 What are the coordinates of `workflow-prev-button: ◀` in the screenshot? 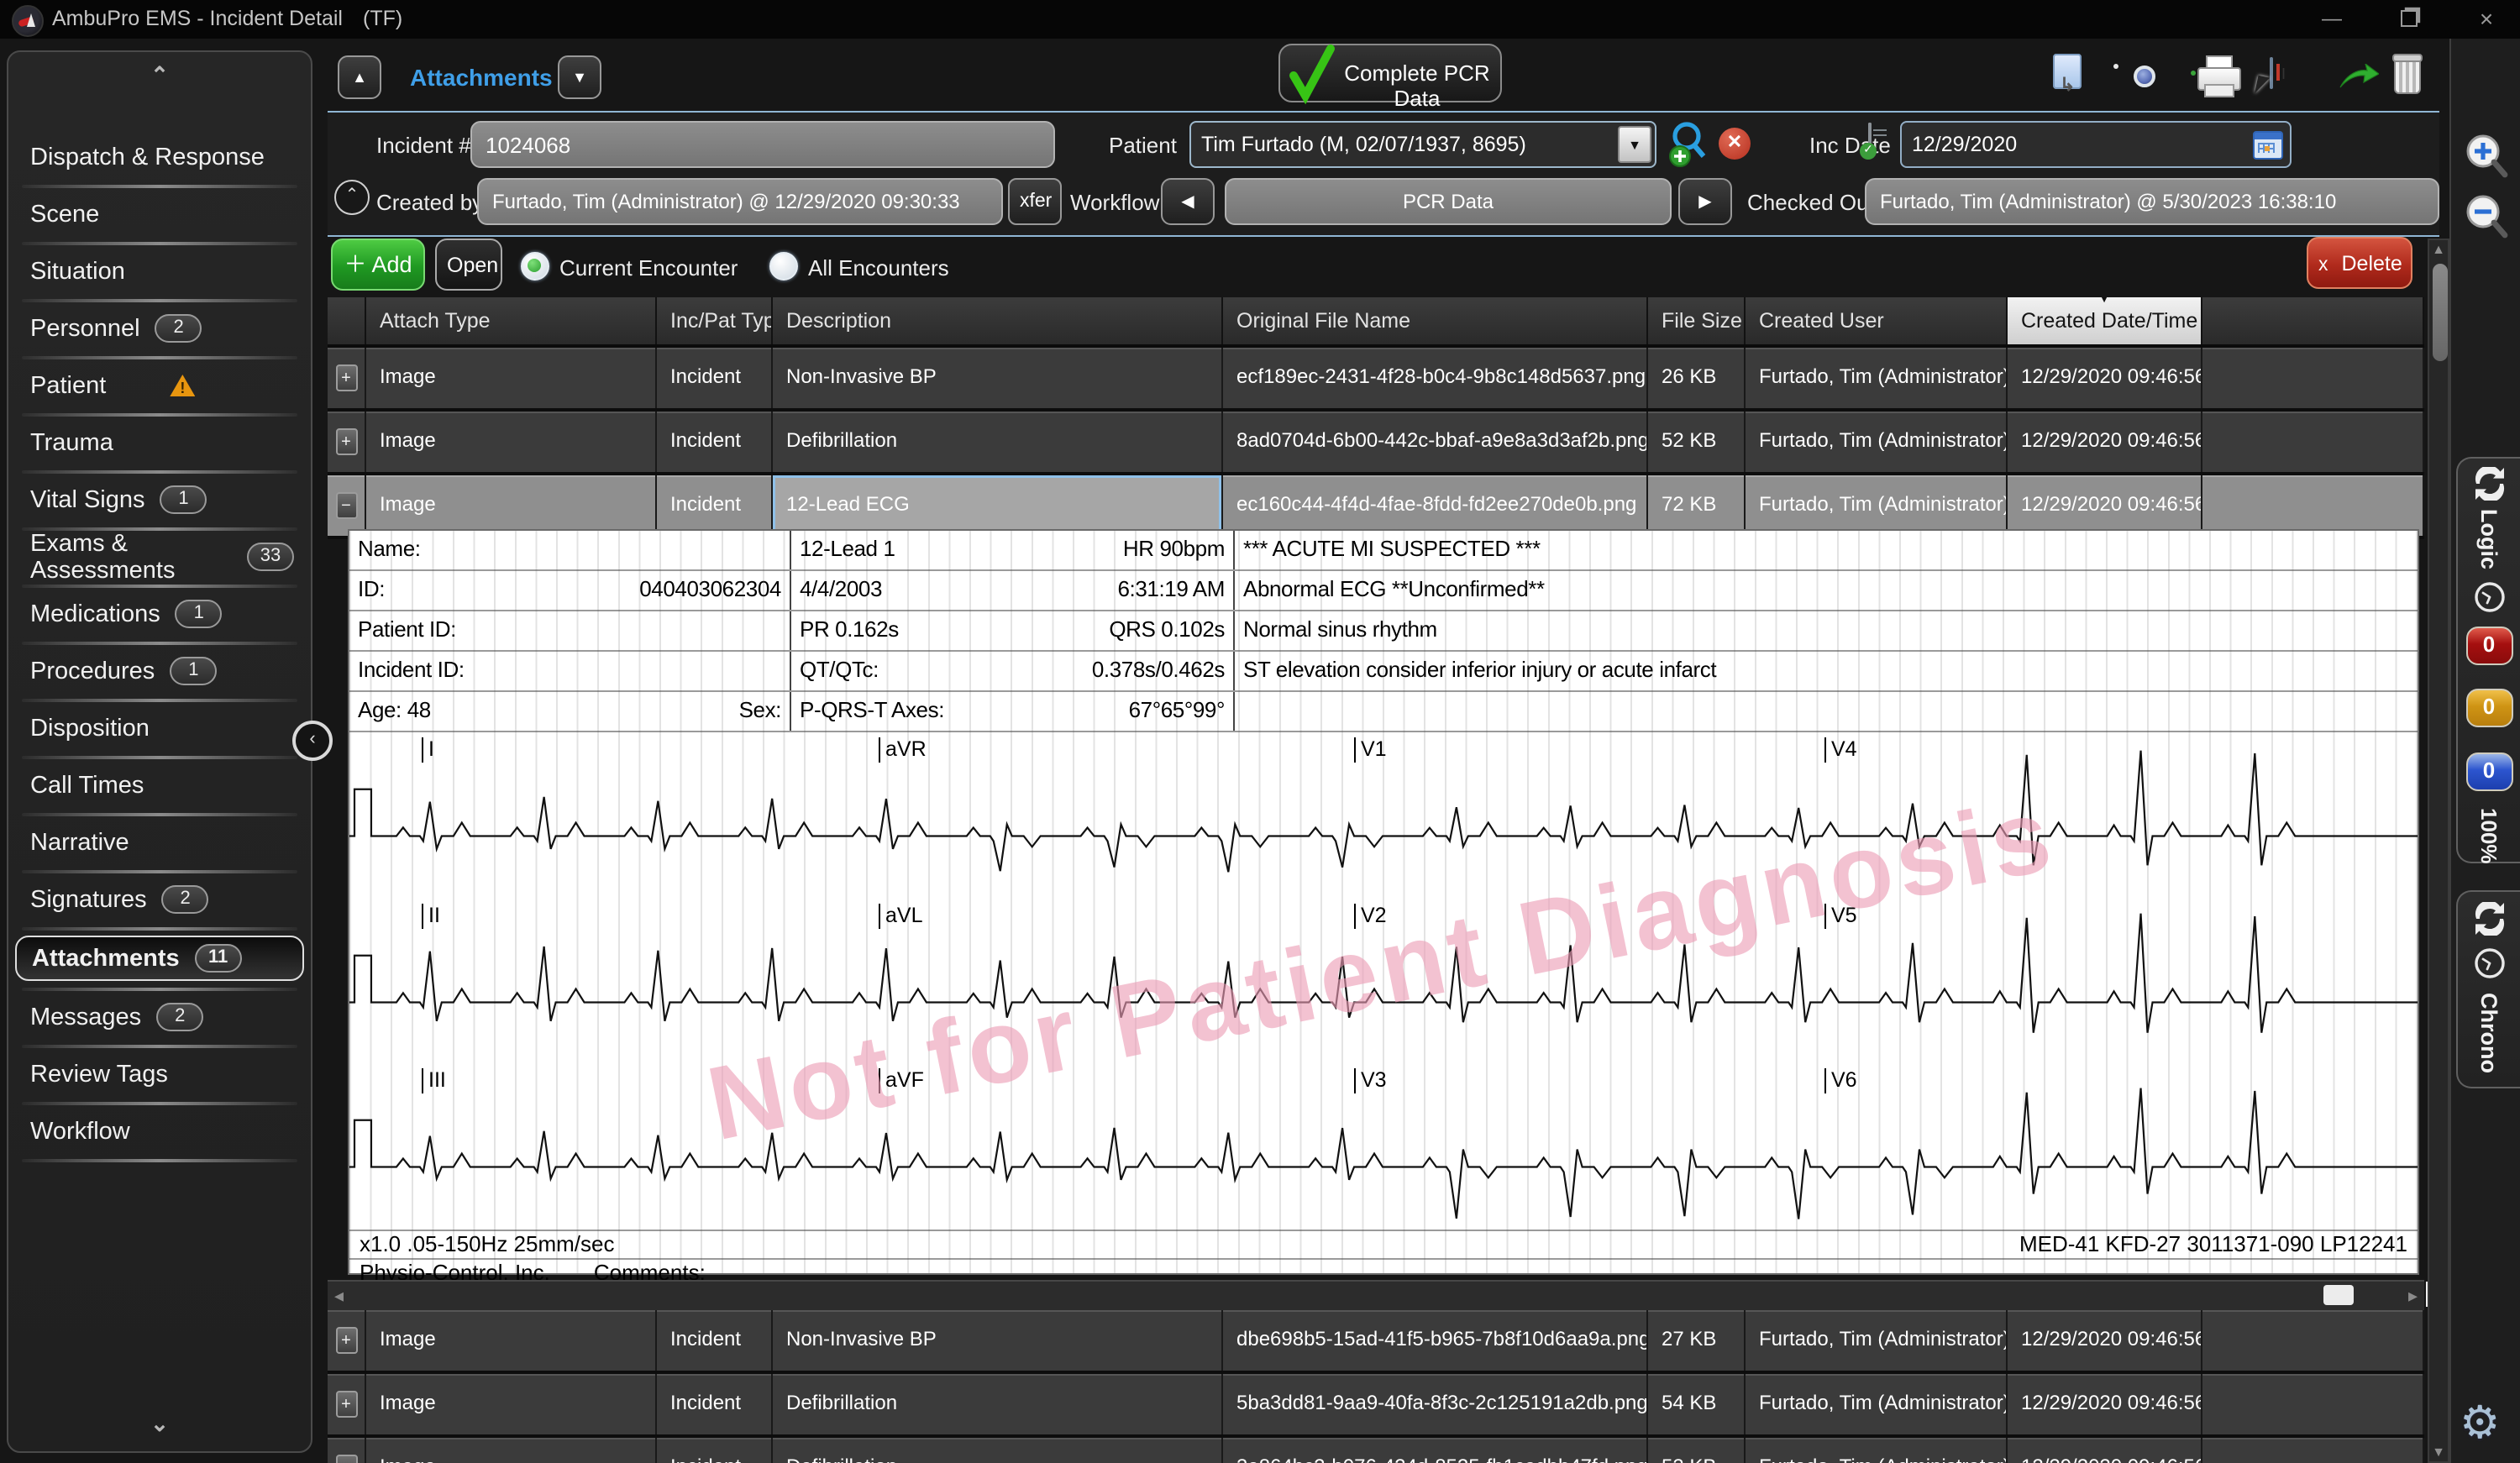 It's located at (1188, 201).